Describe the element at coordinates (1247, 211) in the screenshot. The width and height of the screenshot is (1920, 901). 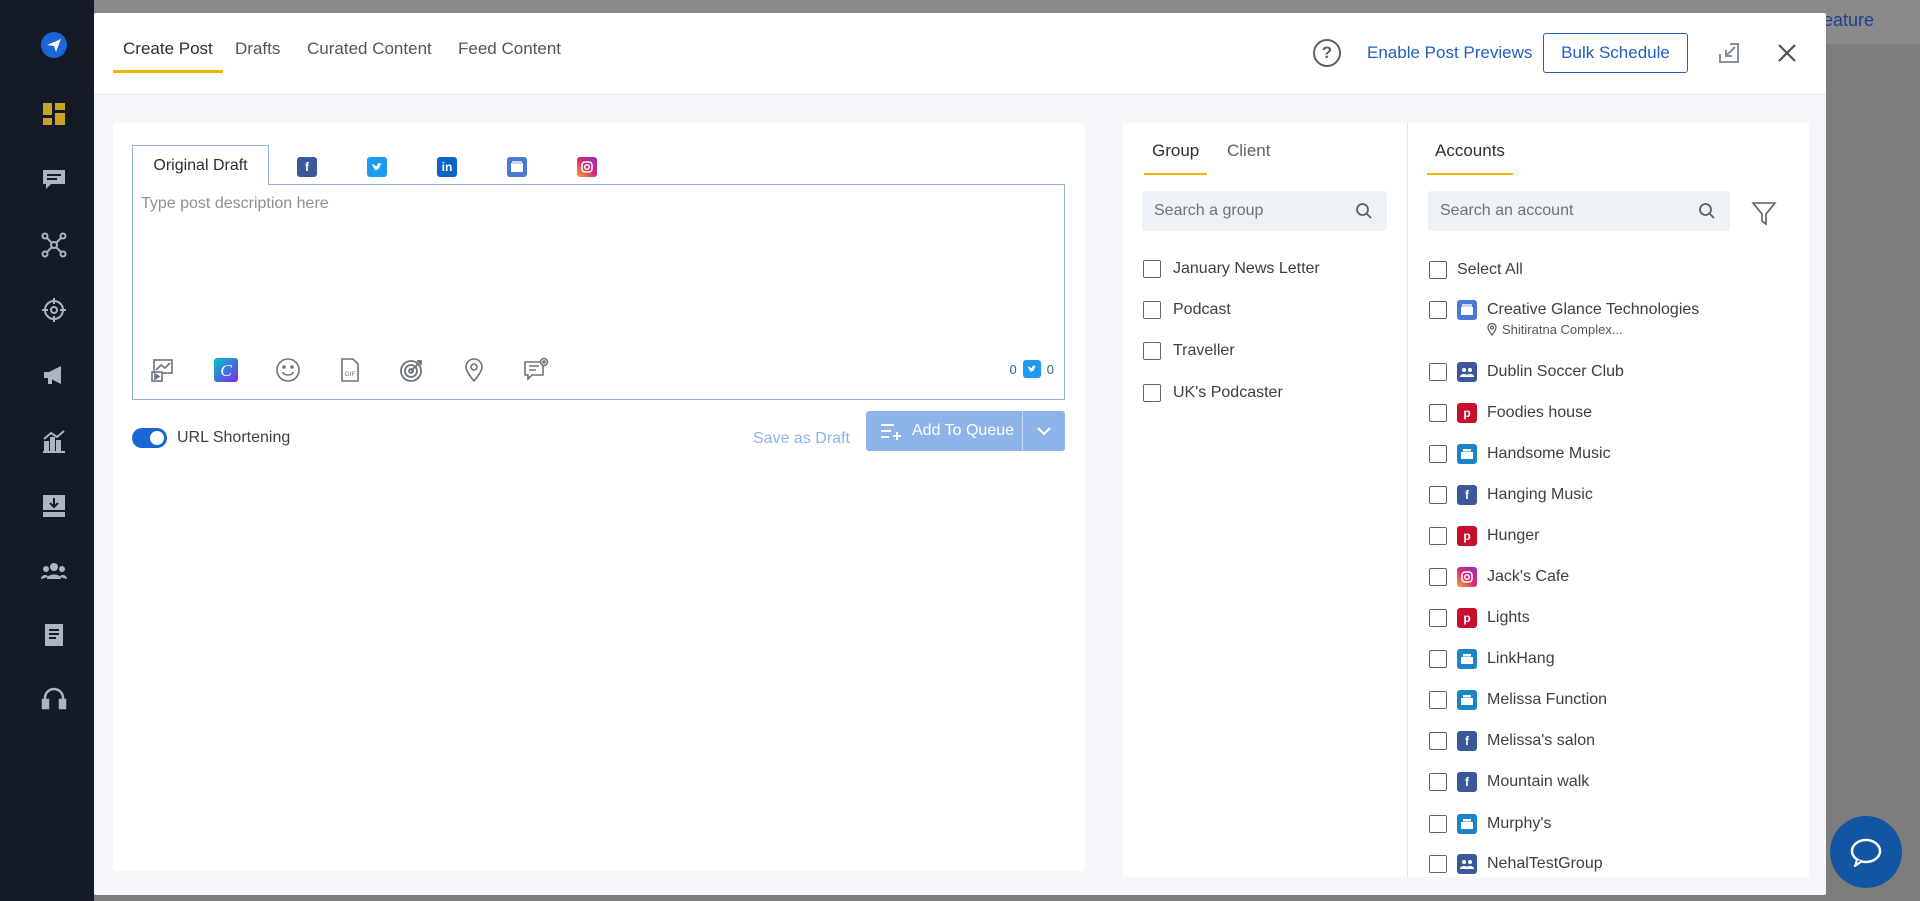
I see `group-search-input` at that location.